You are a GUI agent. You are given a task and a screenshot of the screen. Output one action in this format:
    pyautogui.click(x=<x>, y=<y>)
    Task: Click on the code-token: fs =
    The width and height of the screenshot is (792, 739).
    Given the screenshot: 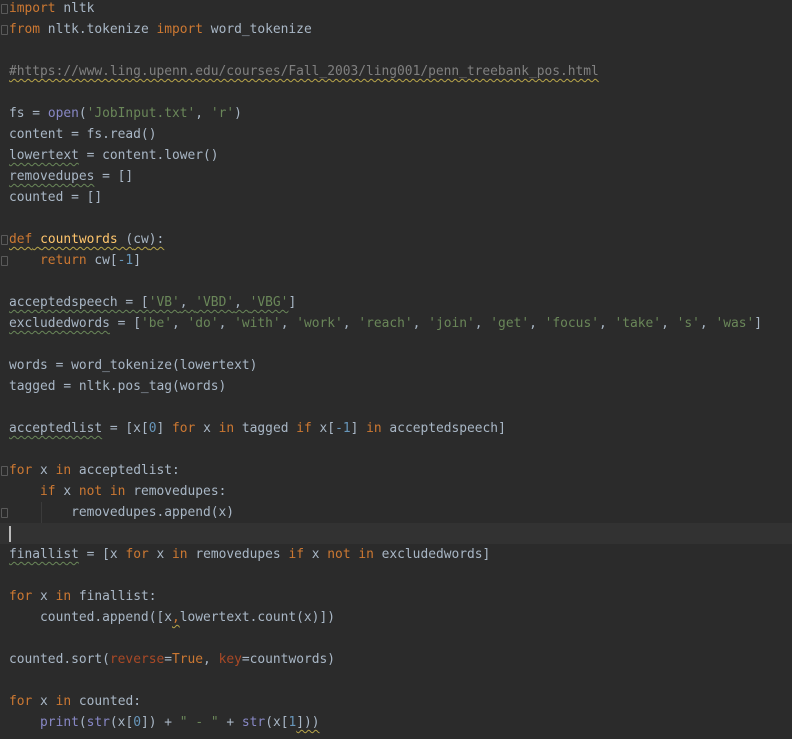 What is the action you would take?
    pyautogui.click(x=28, y=113)
    